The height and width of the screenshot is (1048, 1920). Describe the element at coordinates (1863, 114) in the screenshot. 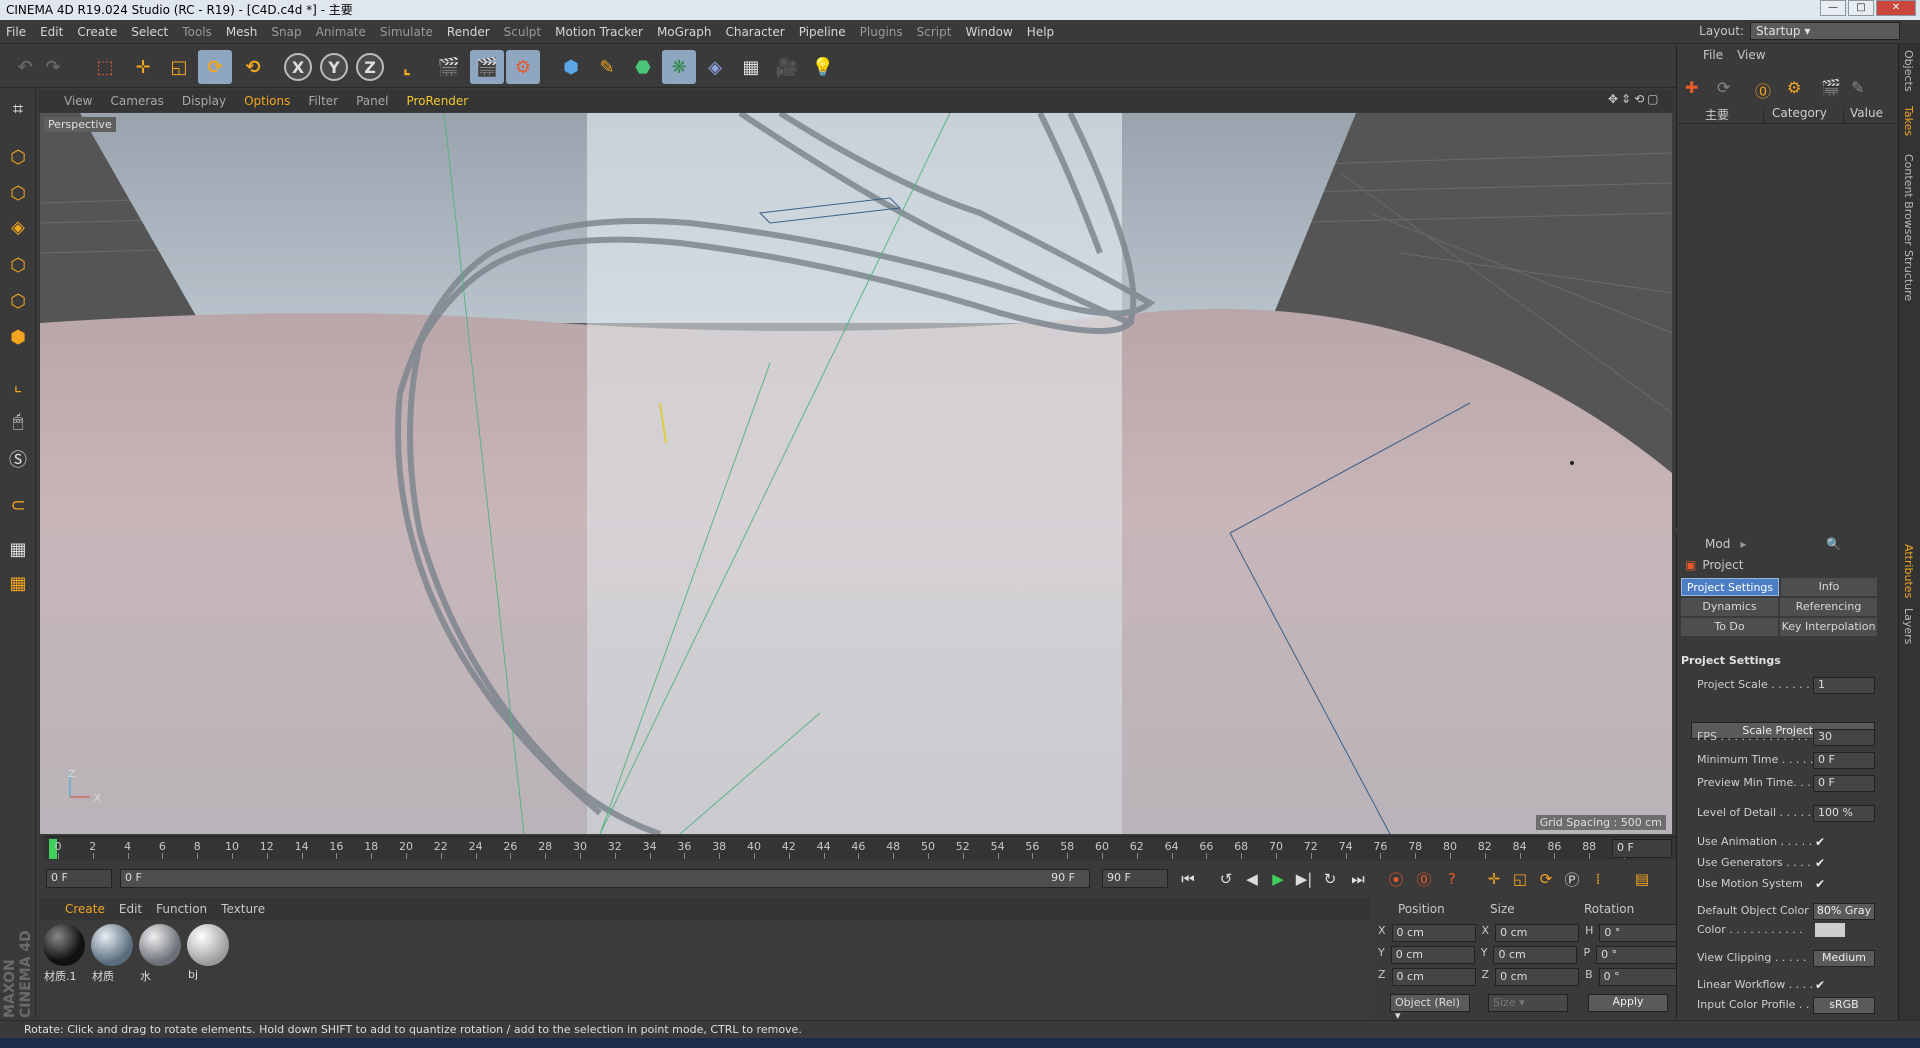

I see `col-value: Value` at that location.